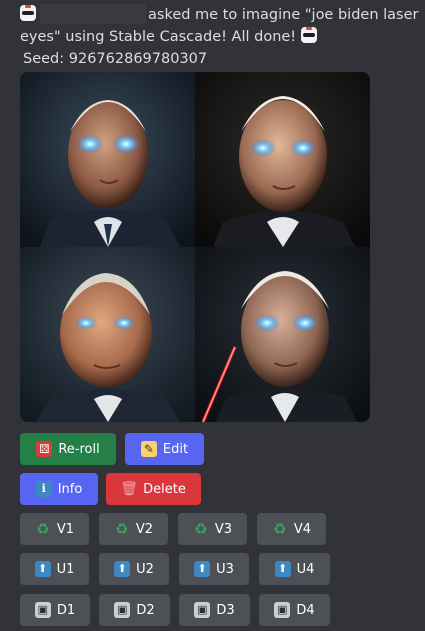 This screenshot has width=425, height=631. Describe the element at coordinates (65, 569) in the screenshot. I see `upscale-label: U1` at that location.